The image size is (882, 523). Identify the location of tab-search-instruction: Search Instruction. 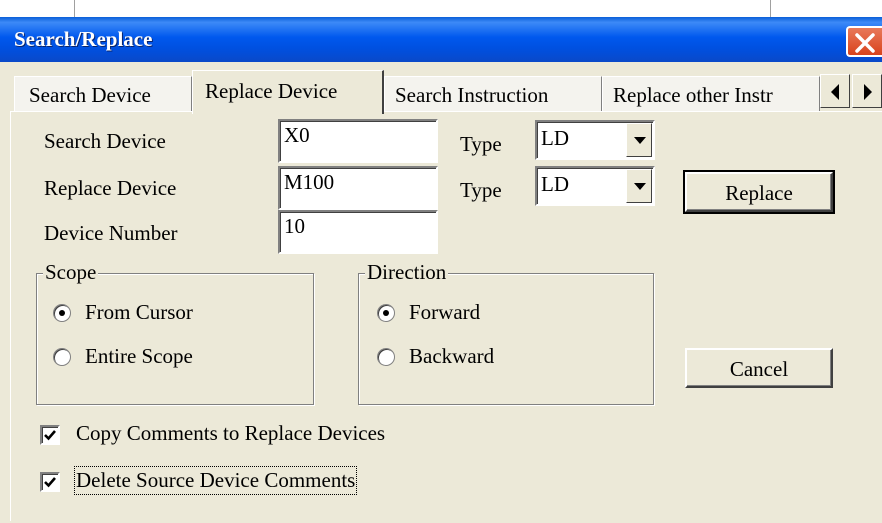
(493, 93).